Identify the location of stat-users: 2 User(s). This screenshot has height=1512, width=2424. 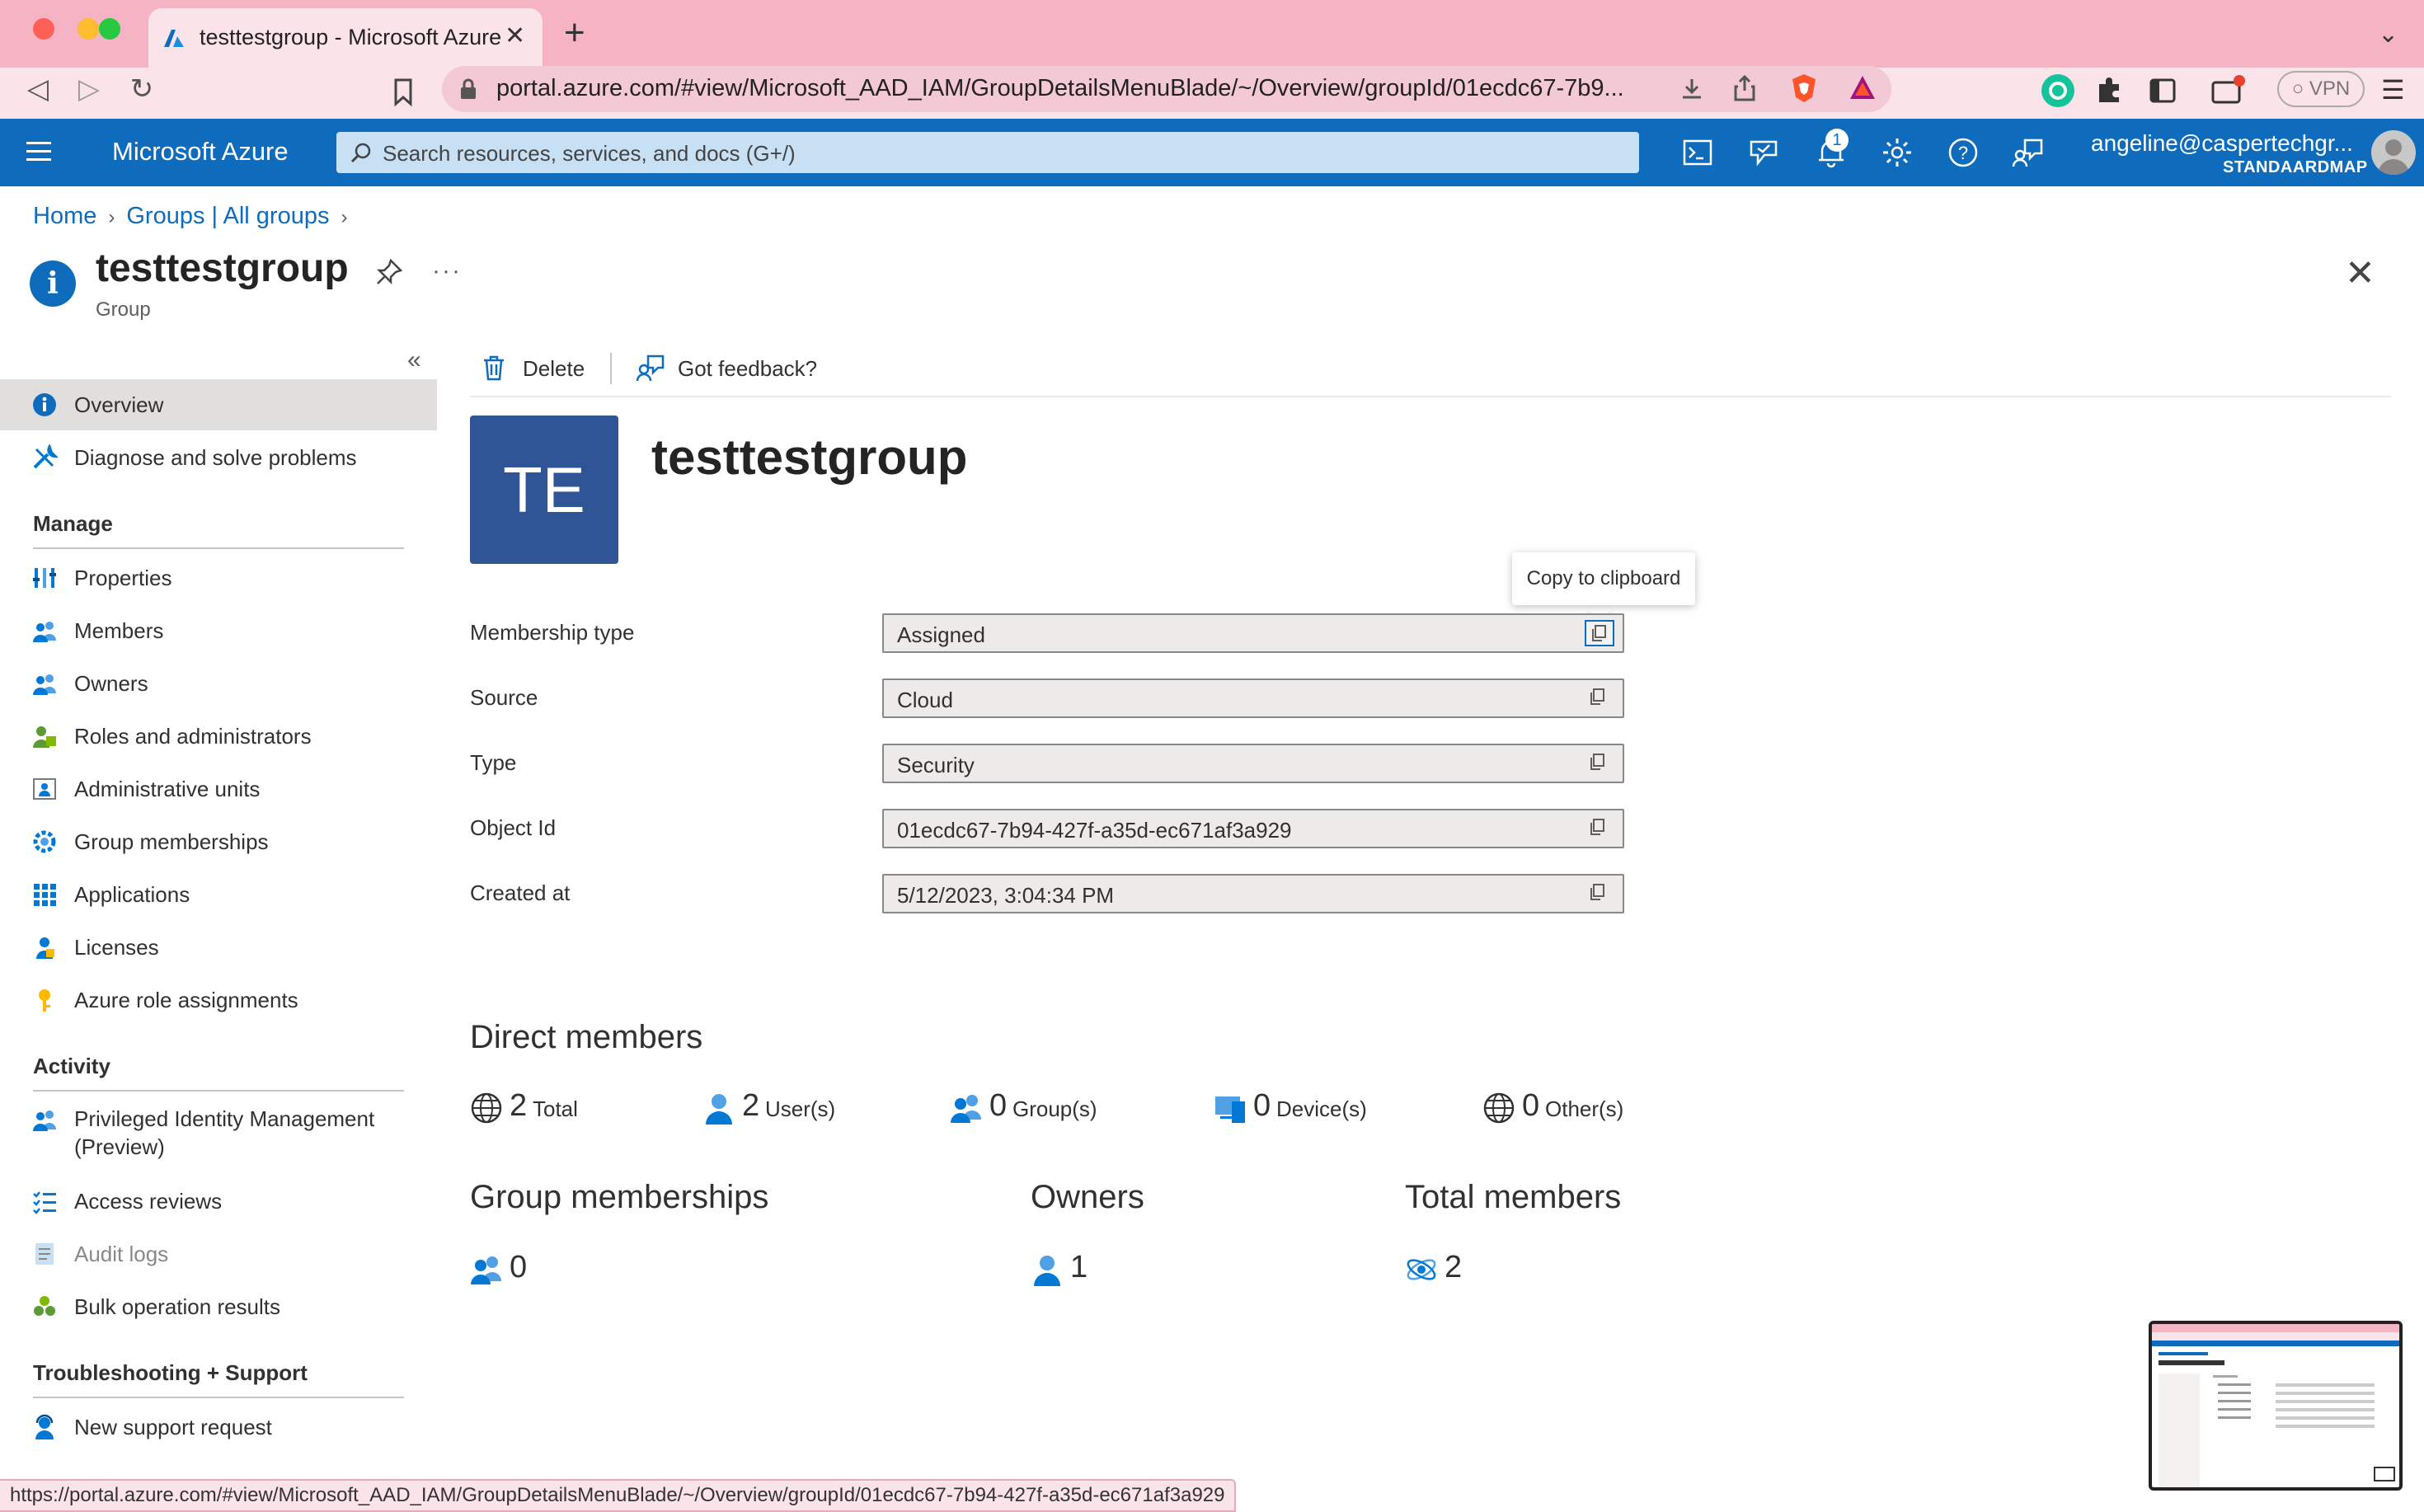
(793, 1107).